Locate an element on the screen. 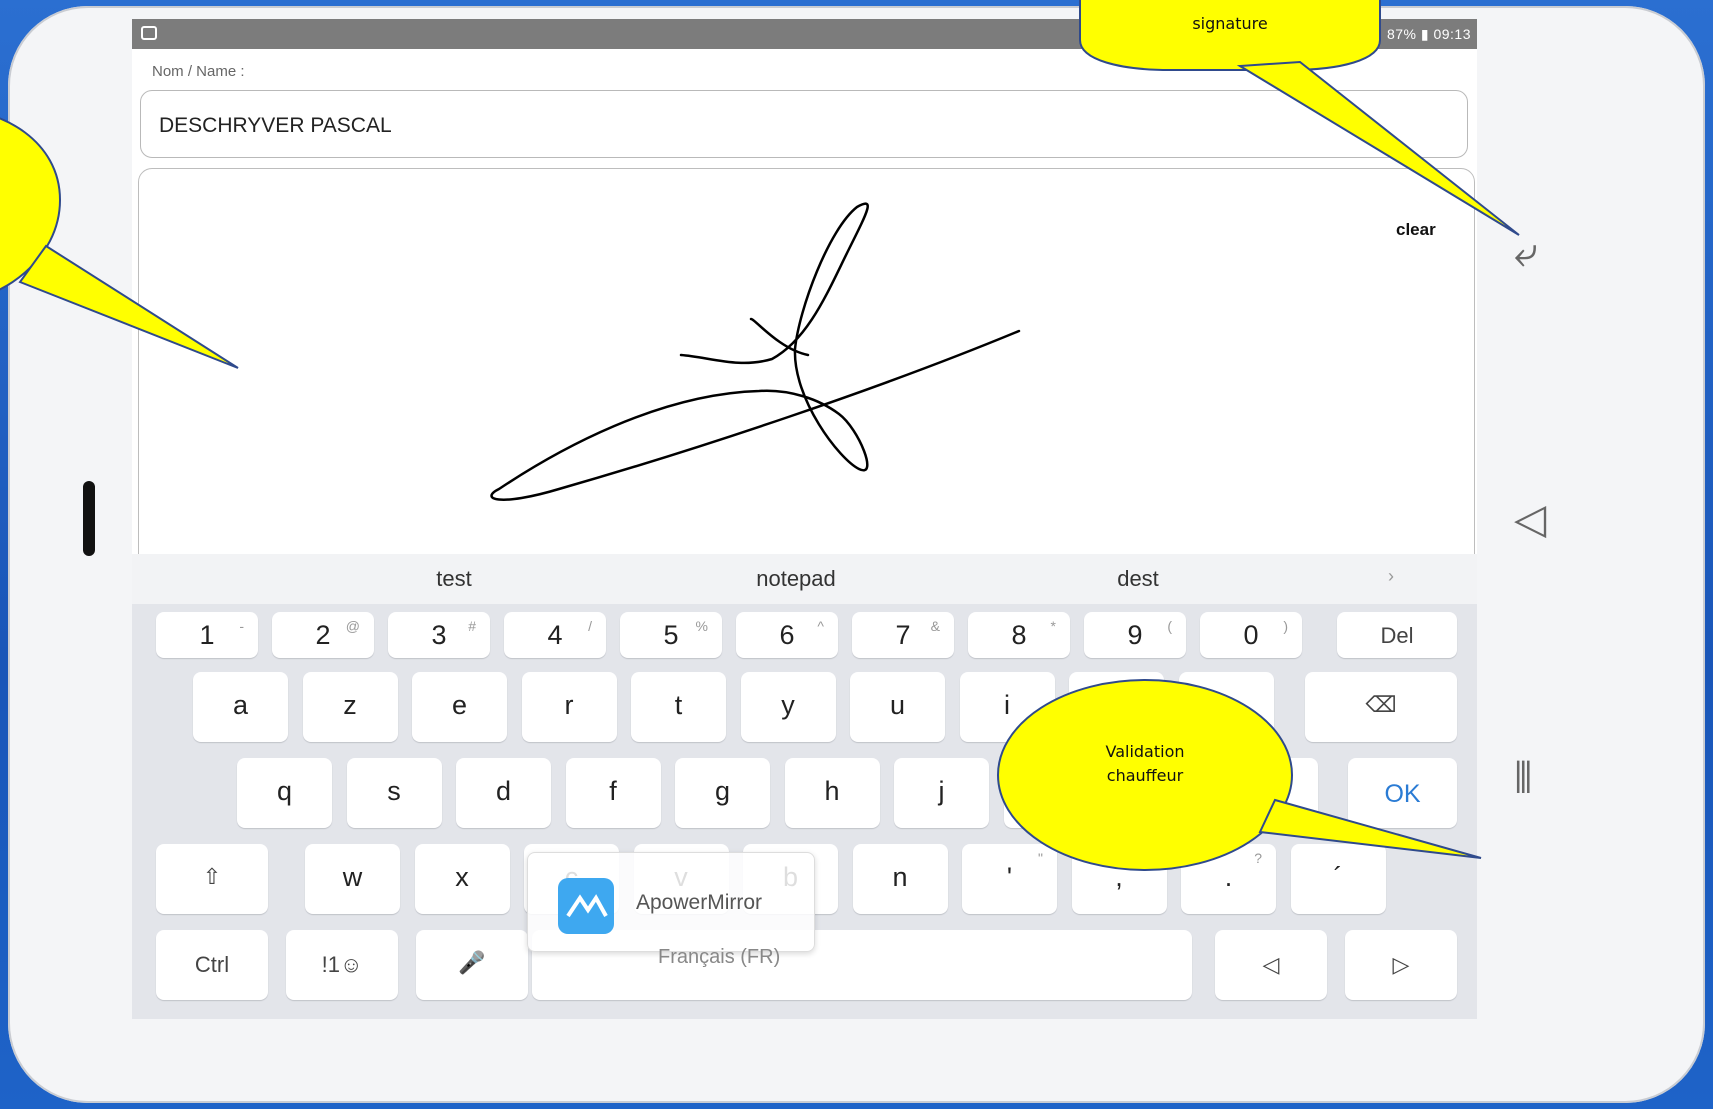  clear-callout-pointer is located at coordinates (1378, 148).